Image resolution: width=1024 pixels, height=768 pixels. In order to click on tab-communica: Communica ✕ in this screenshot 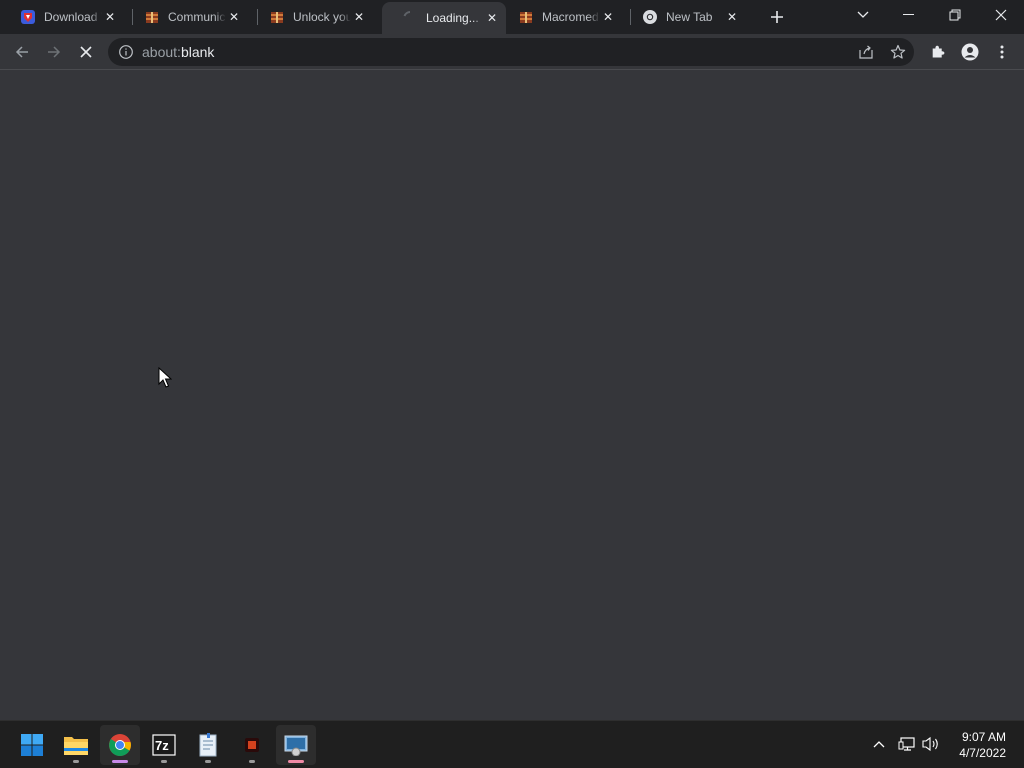, I will do `click(186, 17)`.